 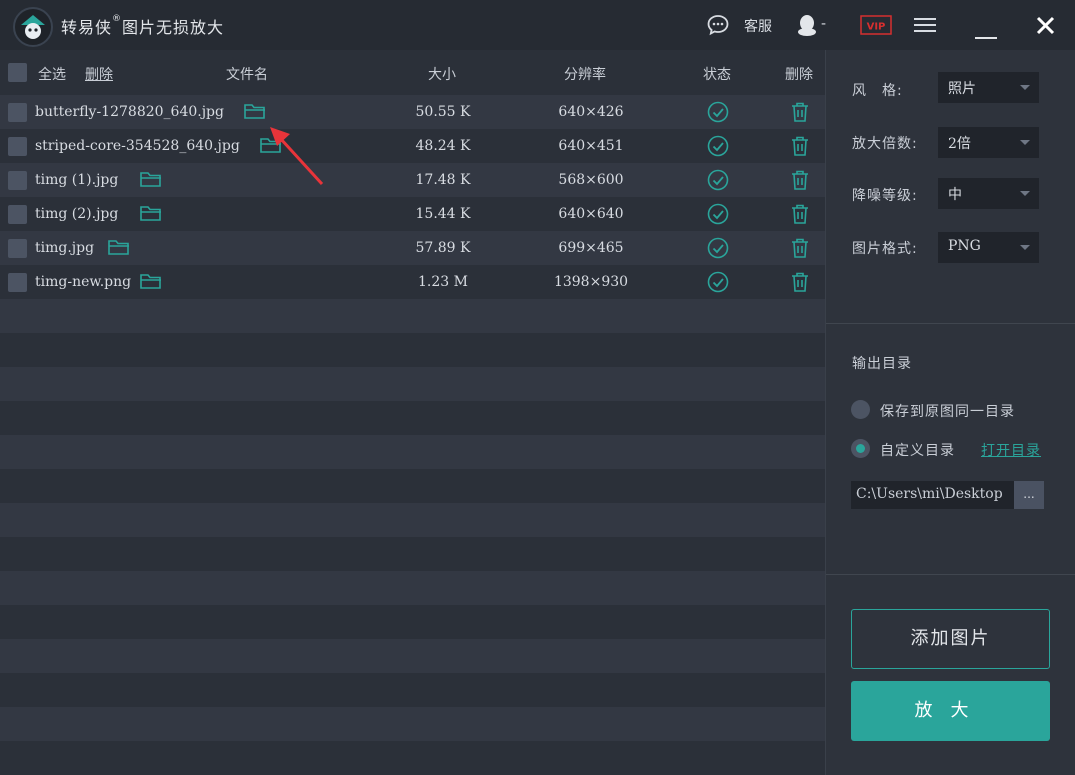 What do you see at coordinates (99, 74) in the screenshot?
I see `delete-selected-link: 删除` at bounding box center [99, 74].